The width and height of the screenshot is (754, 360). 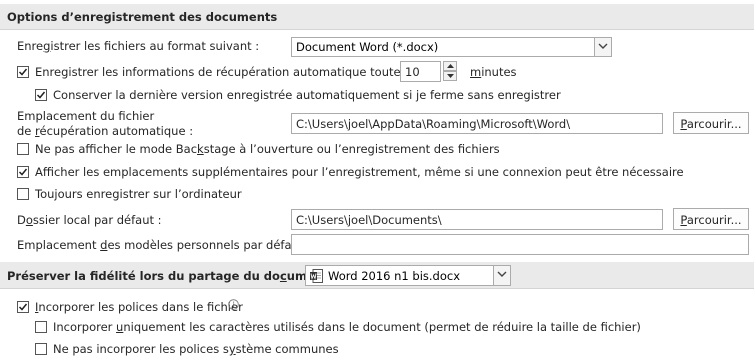 I want to click on embed-used-only-checkbox, so click(x=41, y=327).